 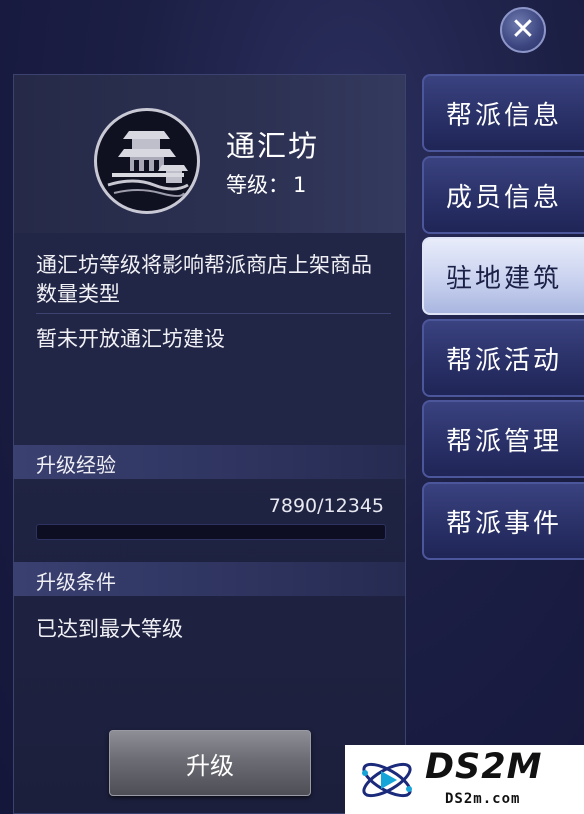 I want to click on experience-section-header: 升级经验, so click(x=209, y=462).